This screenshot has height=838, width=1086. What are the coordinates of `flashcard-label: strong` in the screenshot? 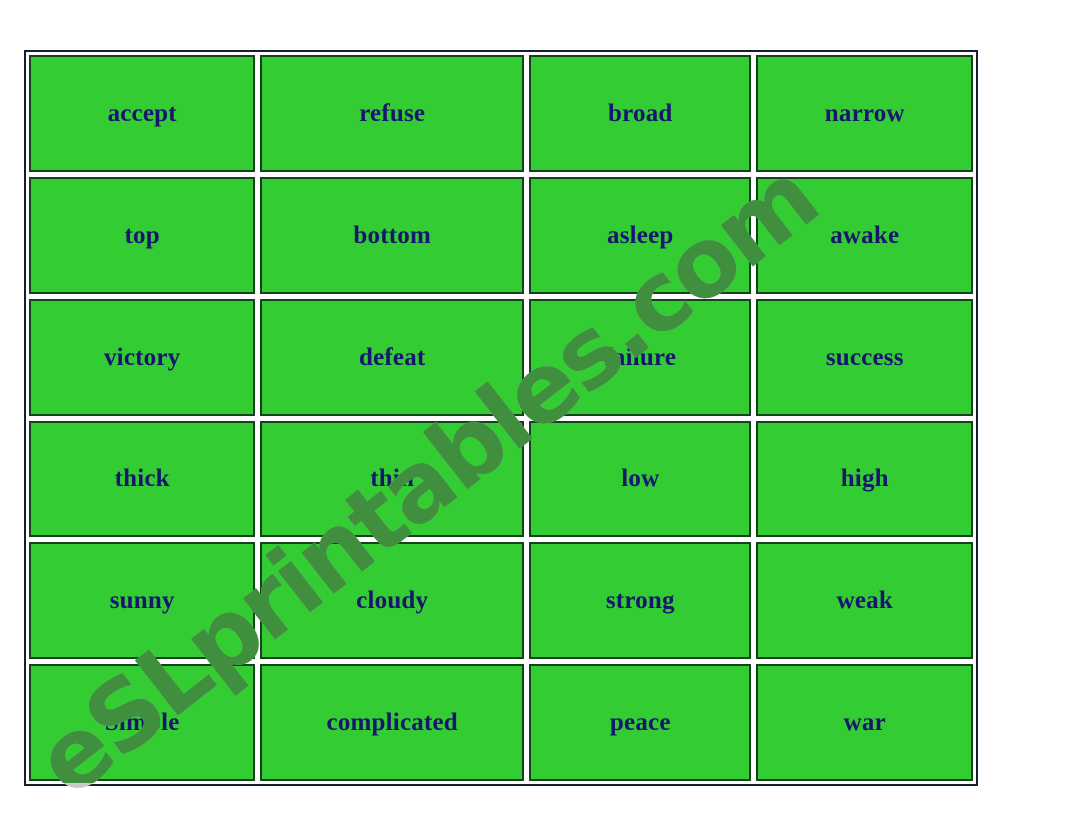 It's located at (640, 601).